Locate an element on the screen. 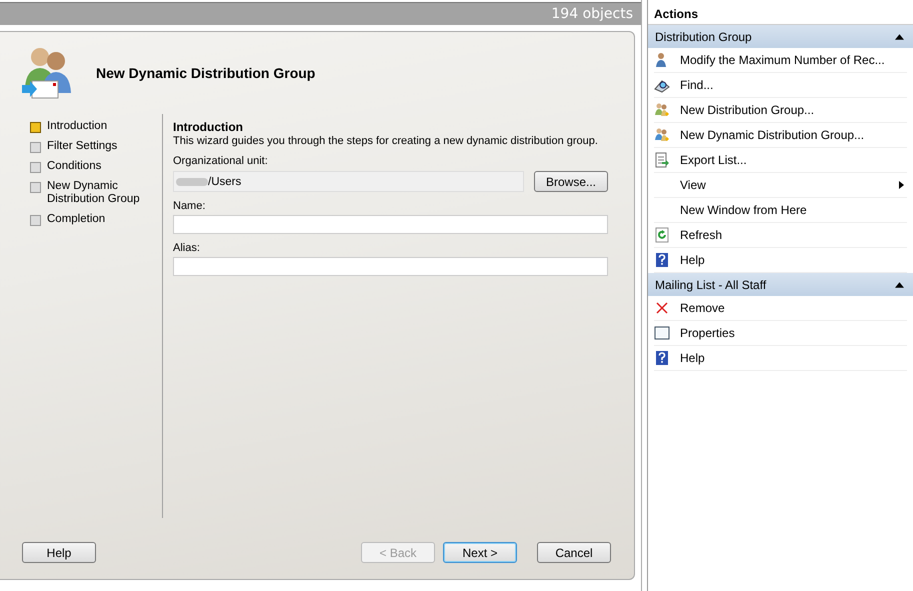  wizard-title: New Dynamic Distribution Group is located at coordinates (206, 73).